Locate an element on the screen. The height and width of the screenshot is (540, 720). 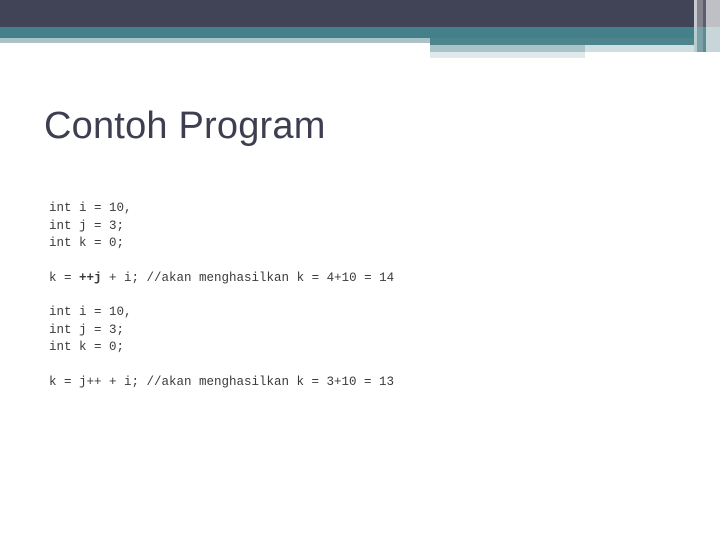
slide-header-decoration is located at coordinates (360, 30).